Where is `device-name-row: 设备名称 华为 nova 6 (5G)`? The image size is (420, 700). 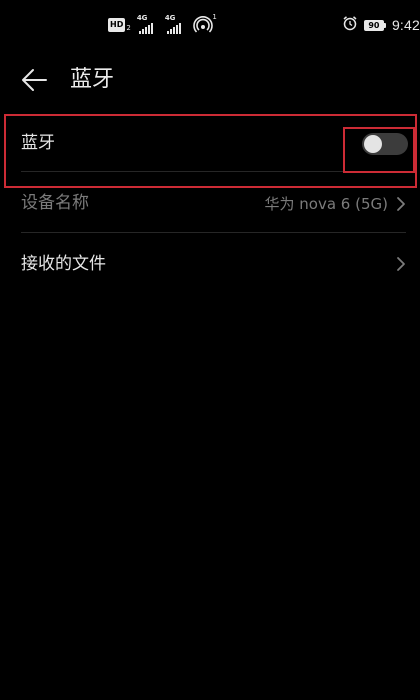 device-name-row: 设备名称 华为 nova 6 (5G) is located at coordinates (210, 204).